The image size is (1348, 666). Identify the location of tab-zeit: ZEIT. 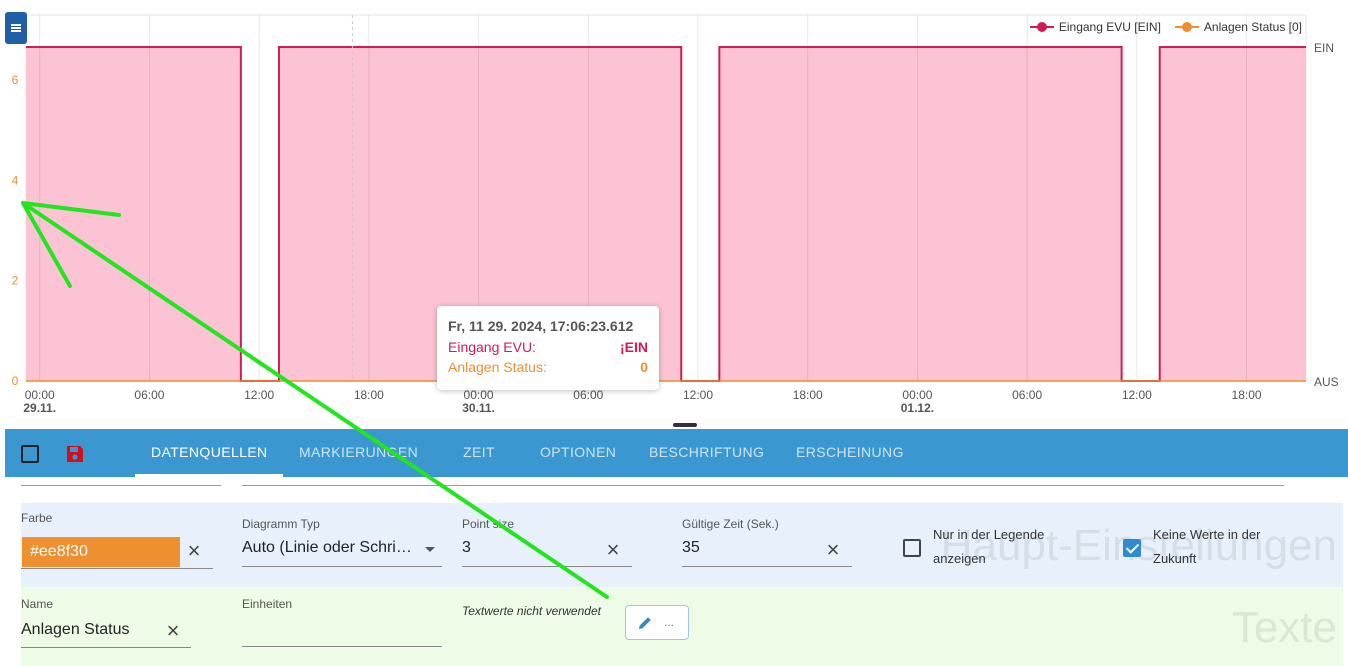
(479, 452).